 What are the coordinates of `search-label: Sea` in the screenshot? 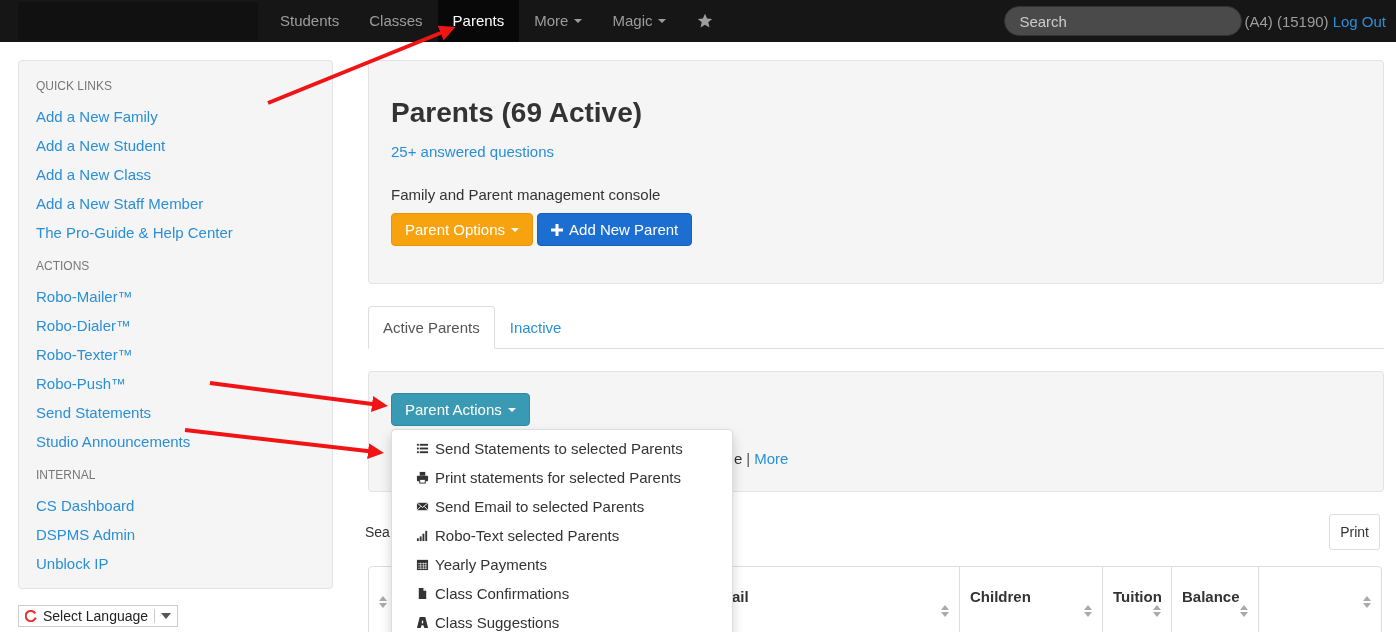 It's located at (377, 532).